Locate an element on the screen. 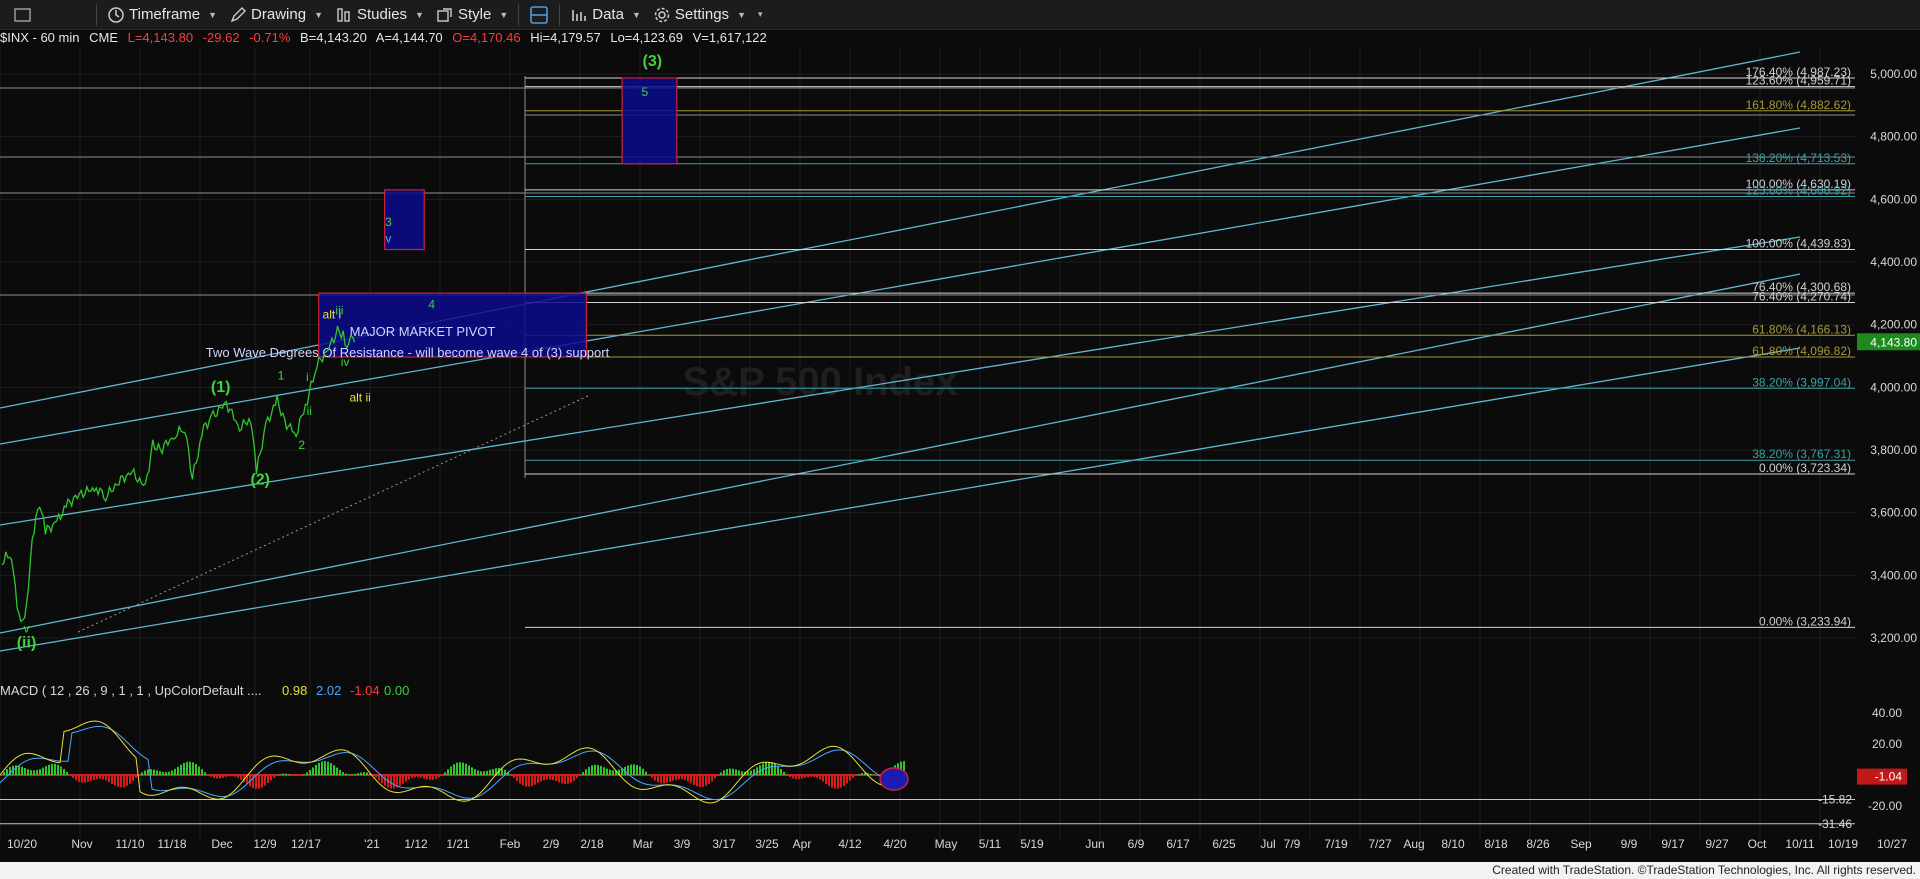 The image size is (1920, 879). wave-label: 3 is located at coordinates (388, 222).